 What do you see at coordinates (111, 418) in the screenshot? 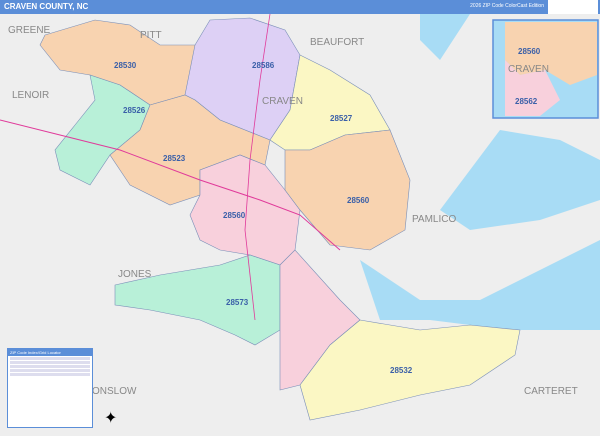
I see `compass-rose-icon: ✦` at bounding box center [111, 418].